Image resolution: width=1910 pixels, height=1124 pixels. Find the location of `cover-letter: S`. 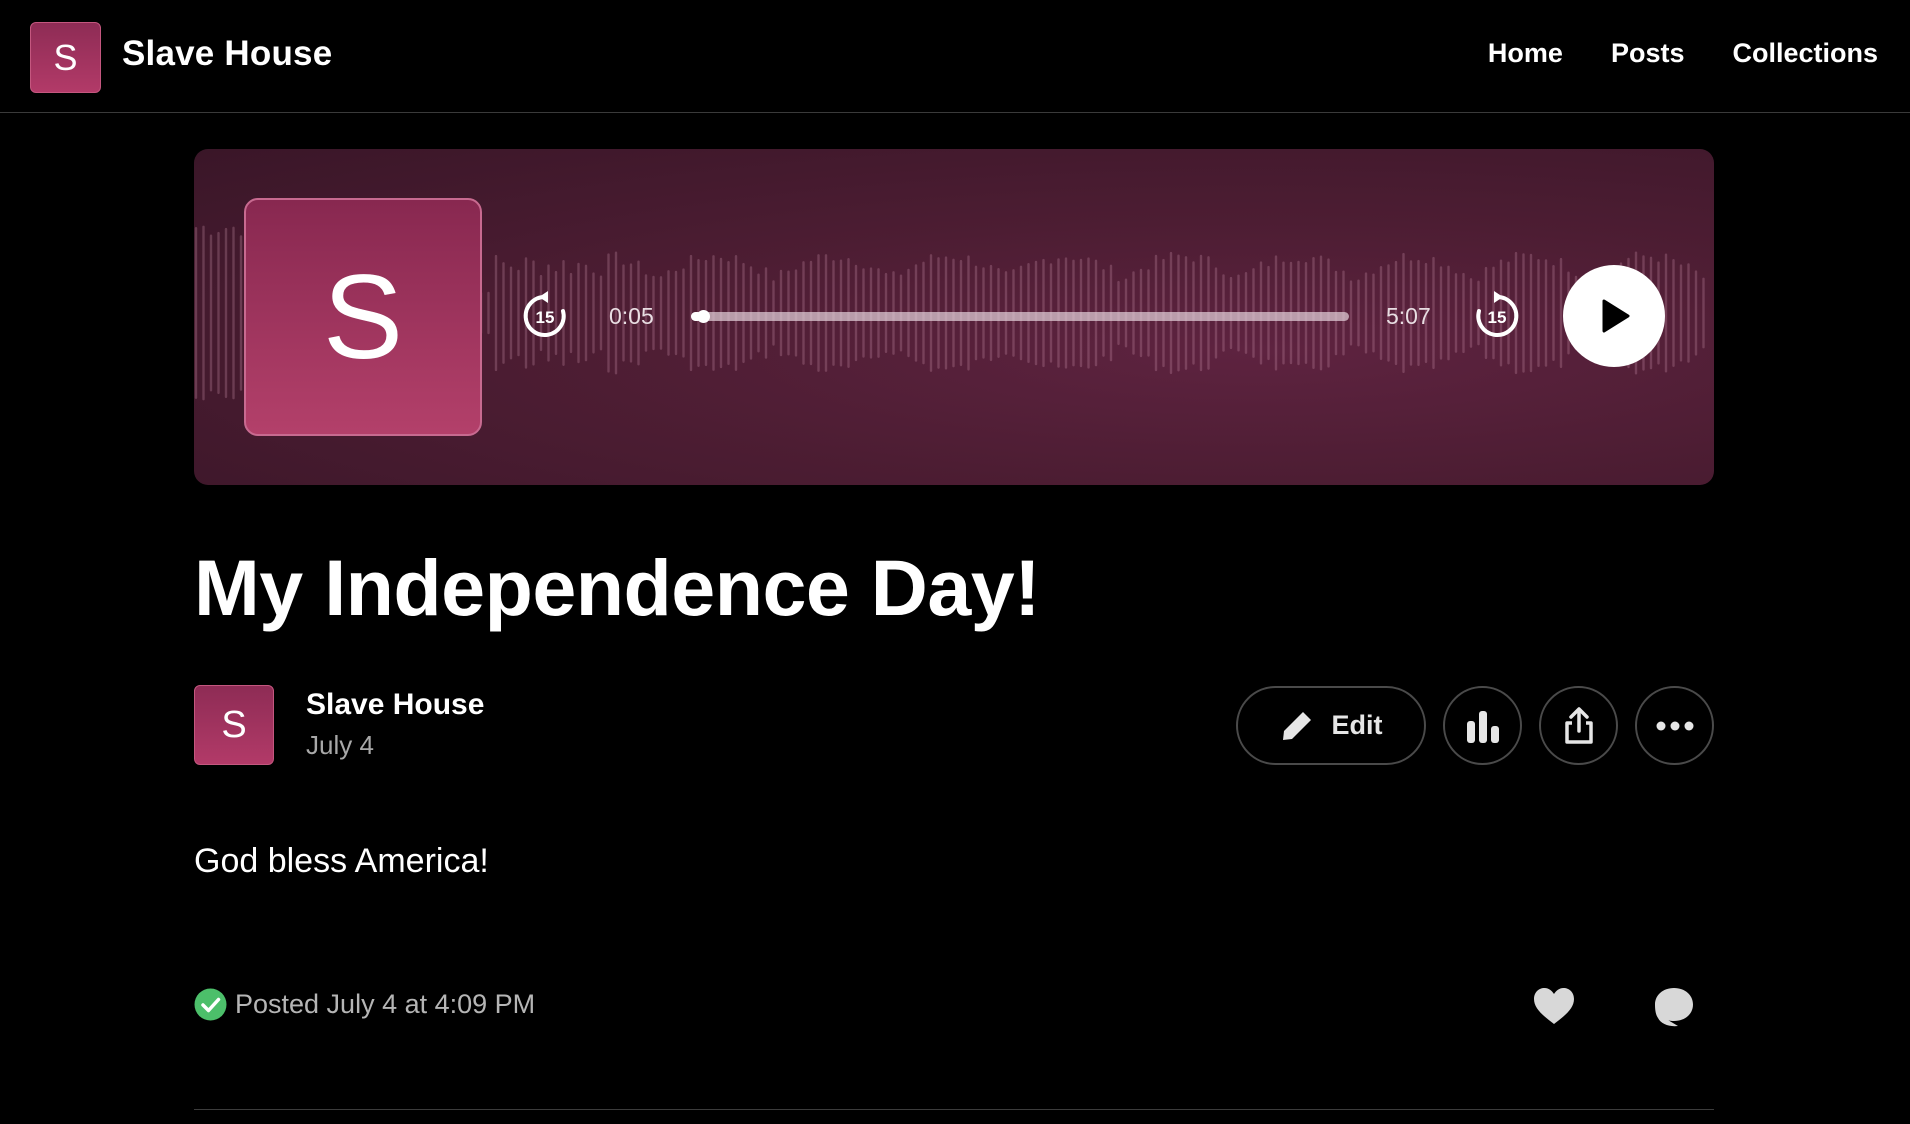

cover-letter: S is located at coordinates (363, 317).